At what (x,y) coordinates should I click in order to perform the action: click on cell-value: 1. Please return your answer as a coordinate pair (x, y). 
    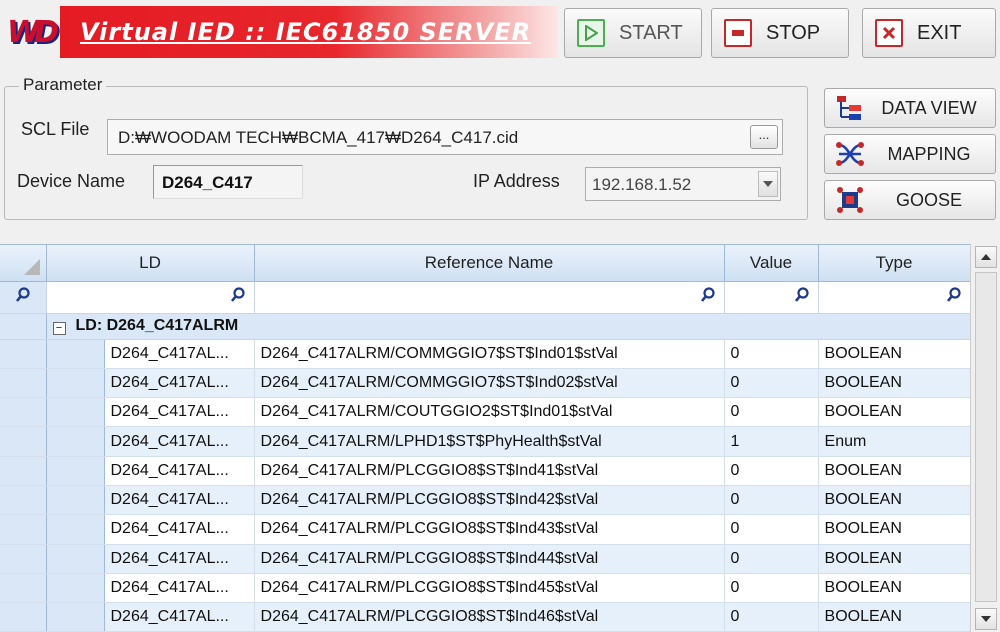
    Looking at the image, I should click on (771, 441).